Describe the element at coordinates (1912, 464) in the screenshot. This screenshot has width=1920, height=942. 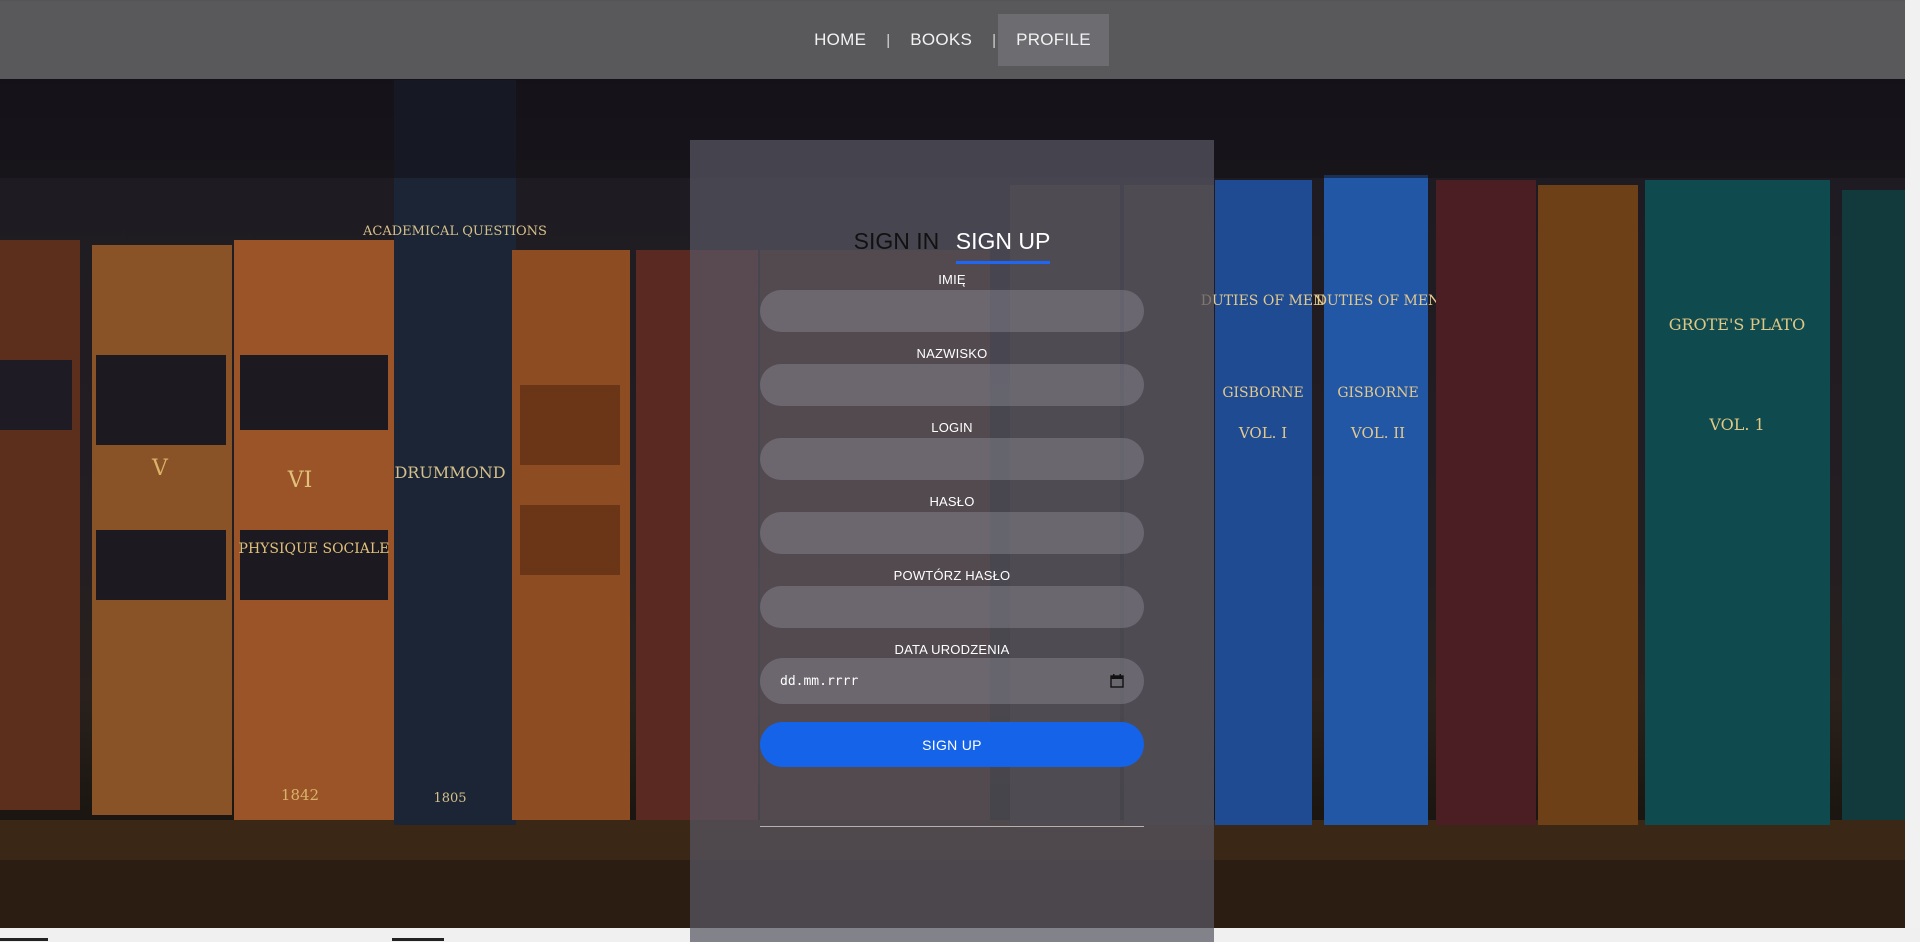
I see `vertical-scrollbar` at that location.